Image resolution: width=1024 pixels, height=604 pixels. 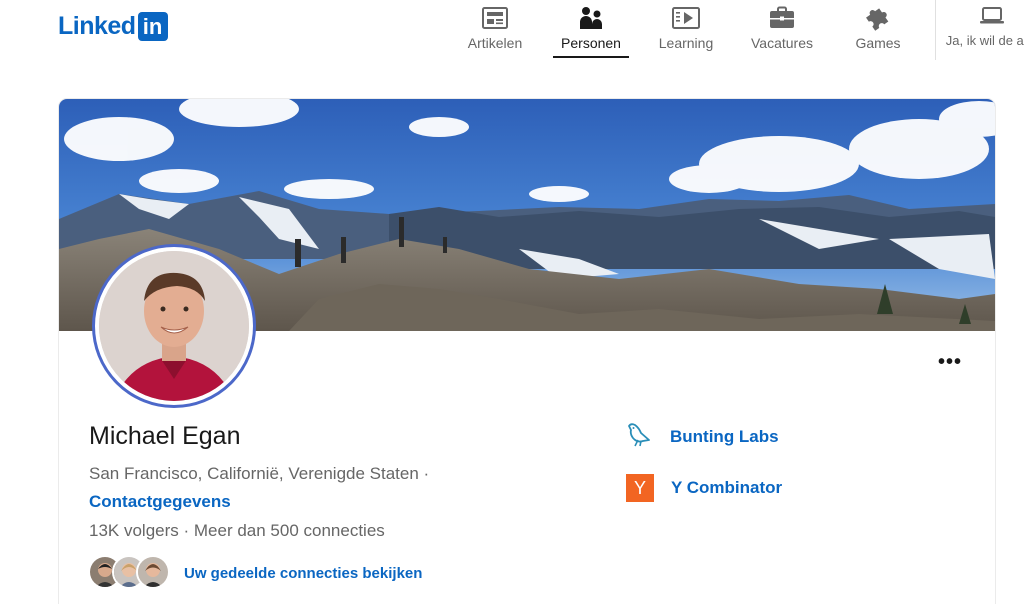 I want to click on y-combinator-logo: Y, so click(x=640, y=488).